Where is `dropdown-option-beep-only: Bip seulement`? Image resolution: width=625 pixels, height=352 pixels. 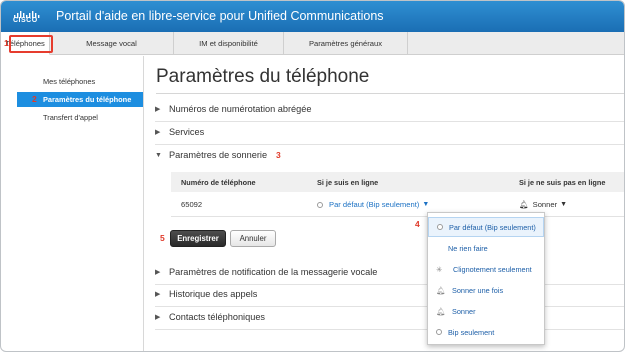 dropdown-option-beep-only: Bip seulement is located at coordinates (486, 332).